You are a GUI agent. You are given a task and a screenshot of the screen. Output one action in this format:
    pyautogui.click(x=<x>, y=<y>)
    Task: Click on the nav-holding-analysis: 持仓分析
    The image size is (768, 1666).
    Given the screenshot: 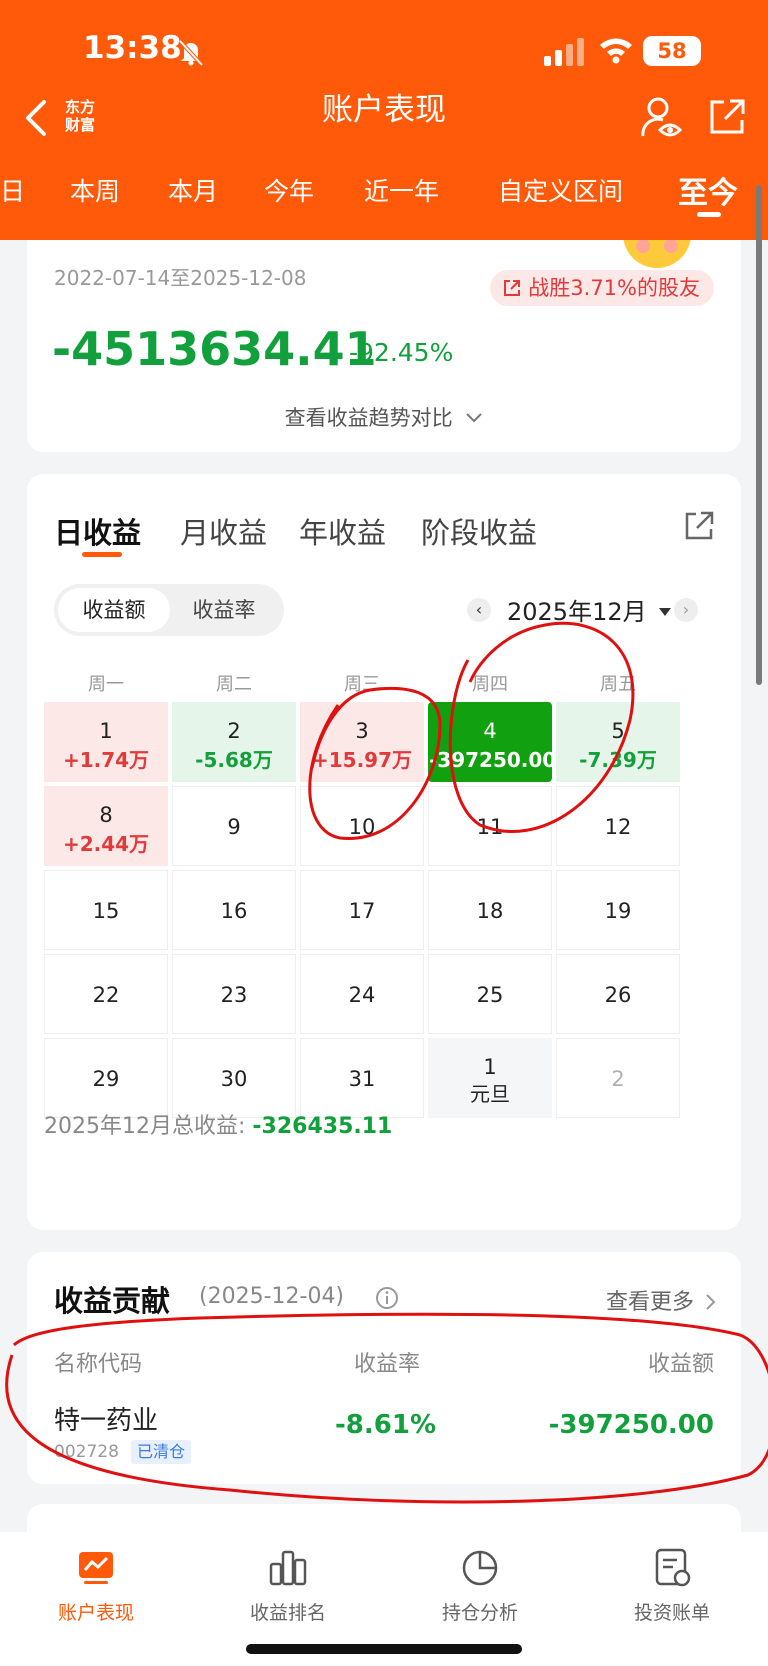 What is the action you would take?
    pyautogui.click(x=480, y=1585)
    